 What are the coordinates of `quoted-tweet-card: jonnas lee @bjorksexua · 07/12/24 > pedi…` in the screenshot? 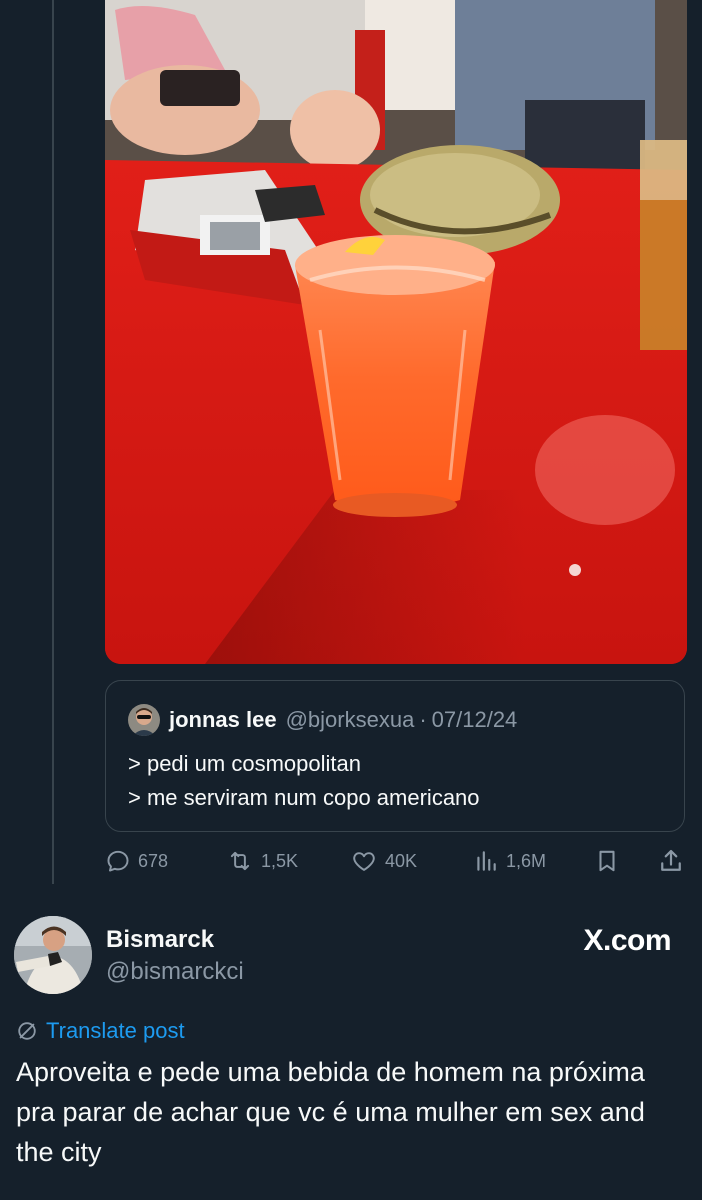 It's located at (395, 756).